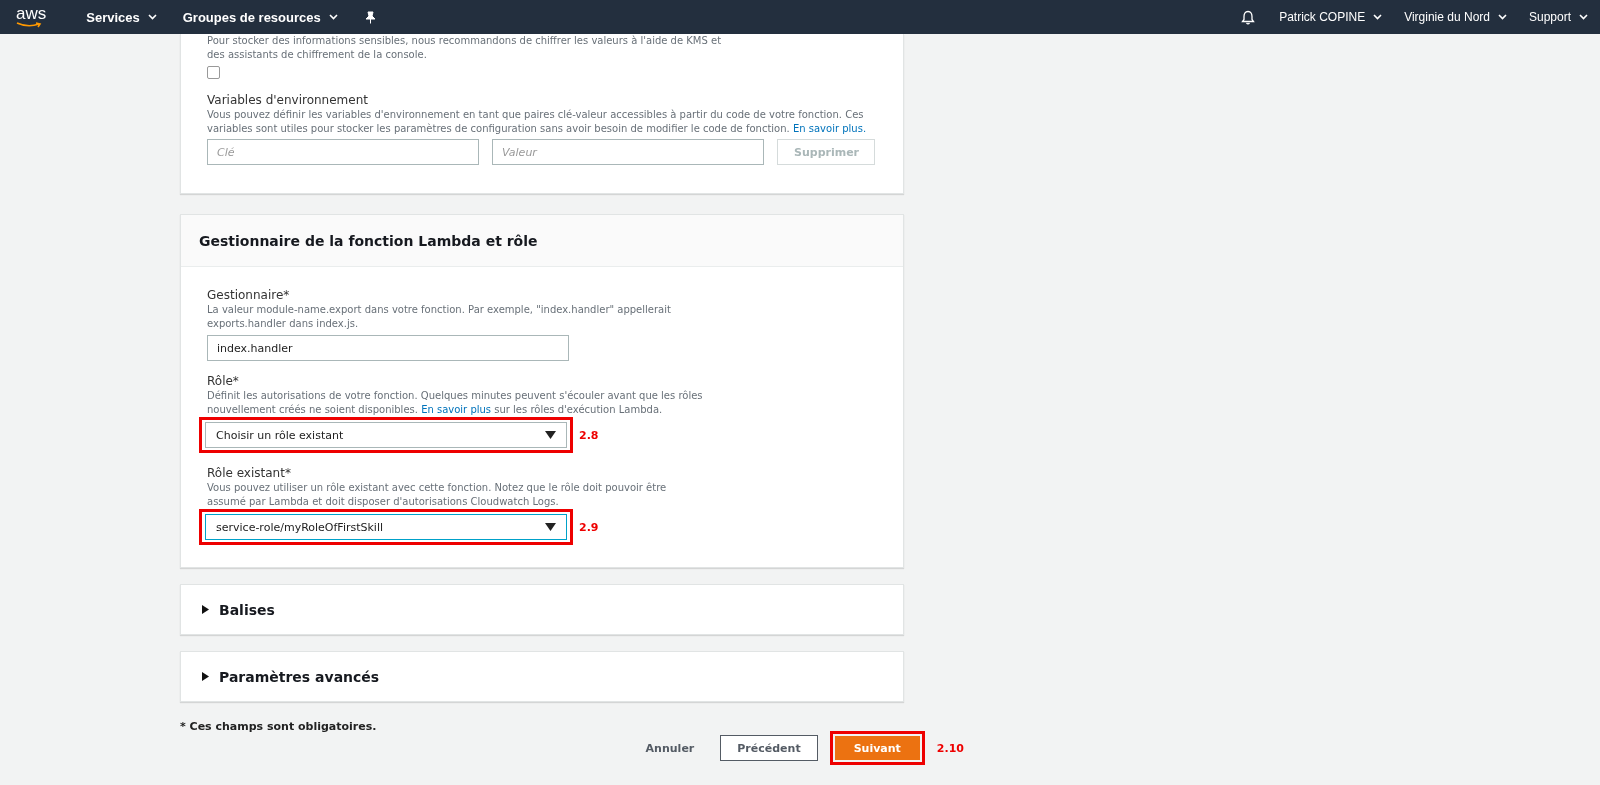 The height and width of the screenshot is (785, 1600). I want to click on cancel-button: Annuler, so click(670, 748).